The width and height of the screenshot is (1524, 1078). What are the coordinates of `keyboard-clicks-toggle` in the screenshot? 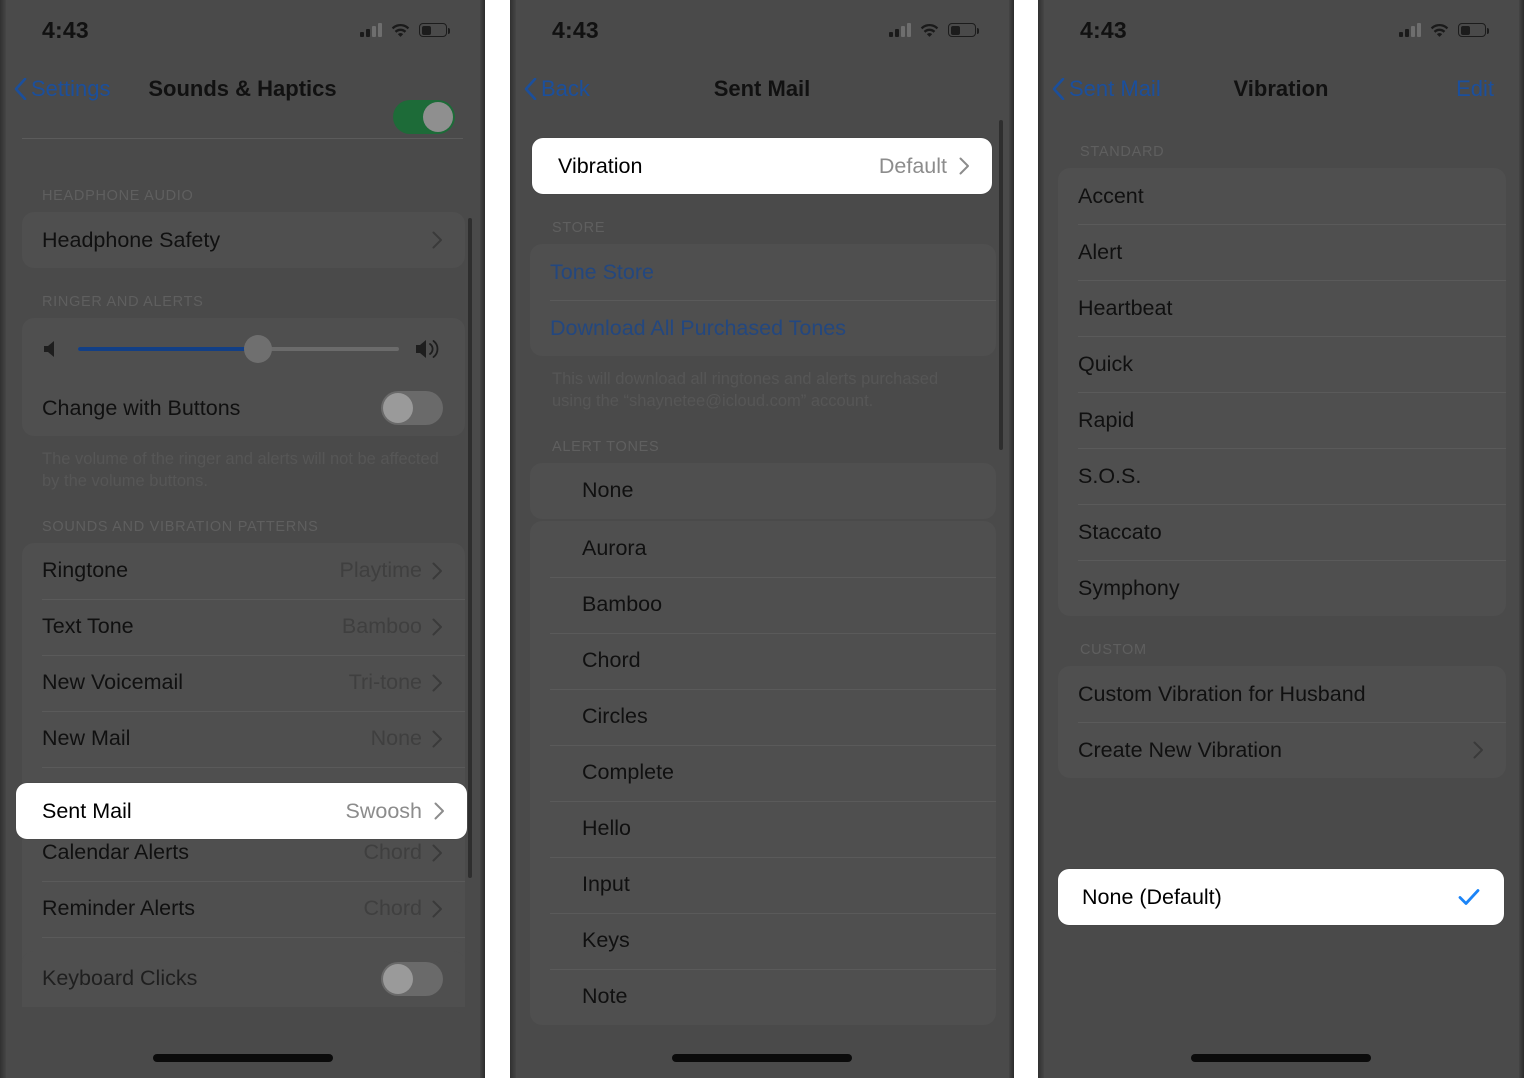 It's located at (412, 978).